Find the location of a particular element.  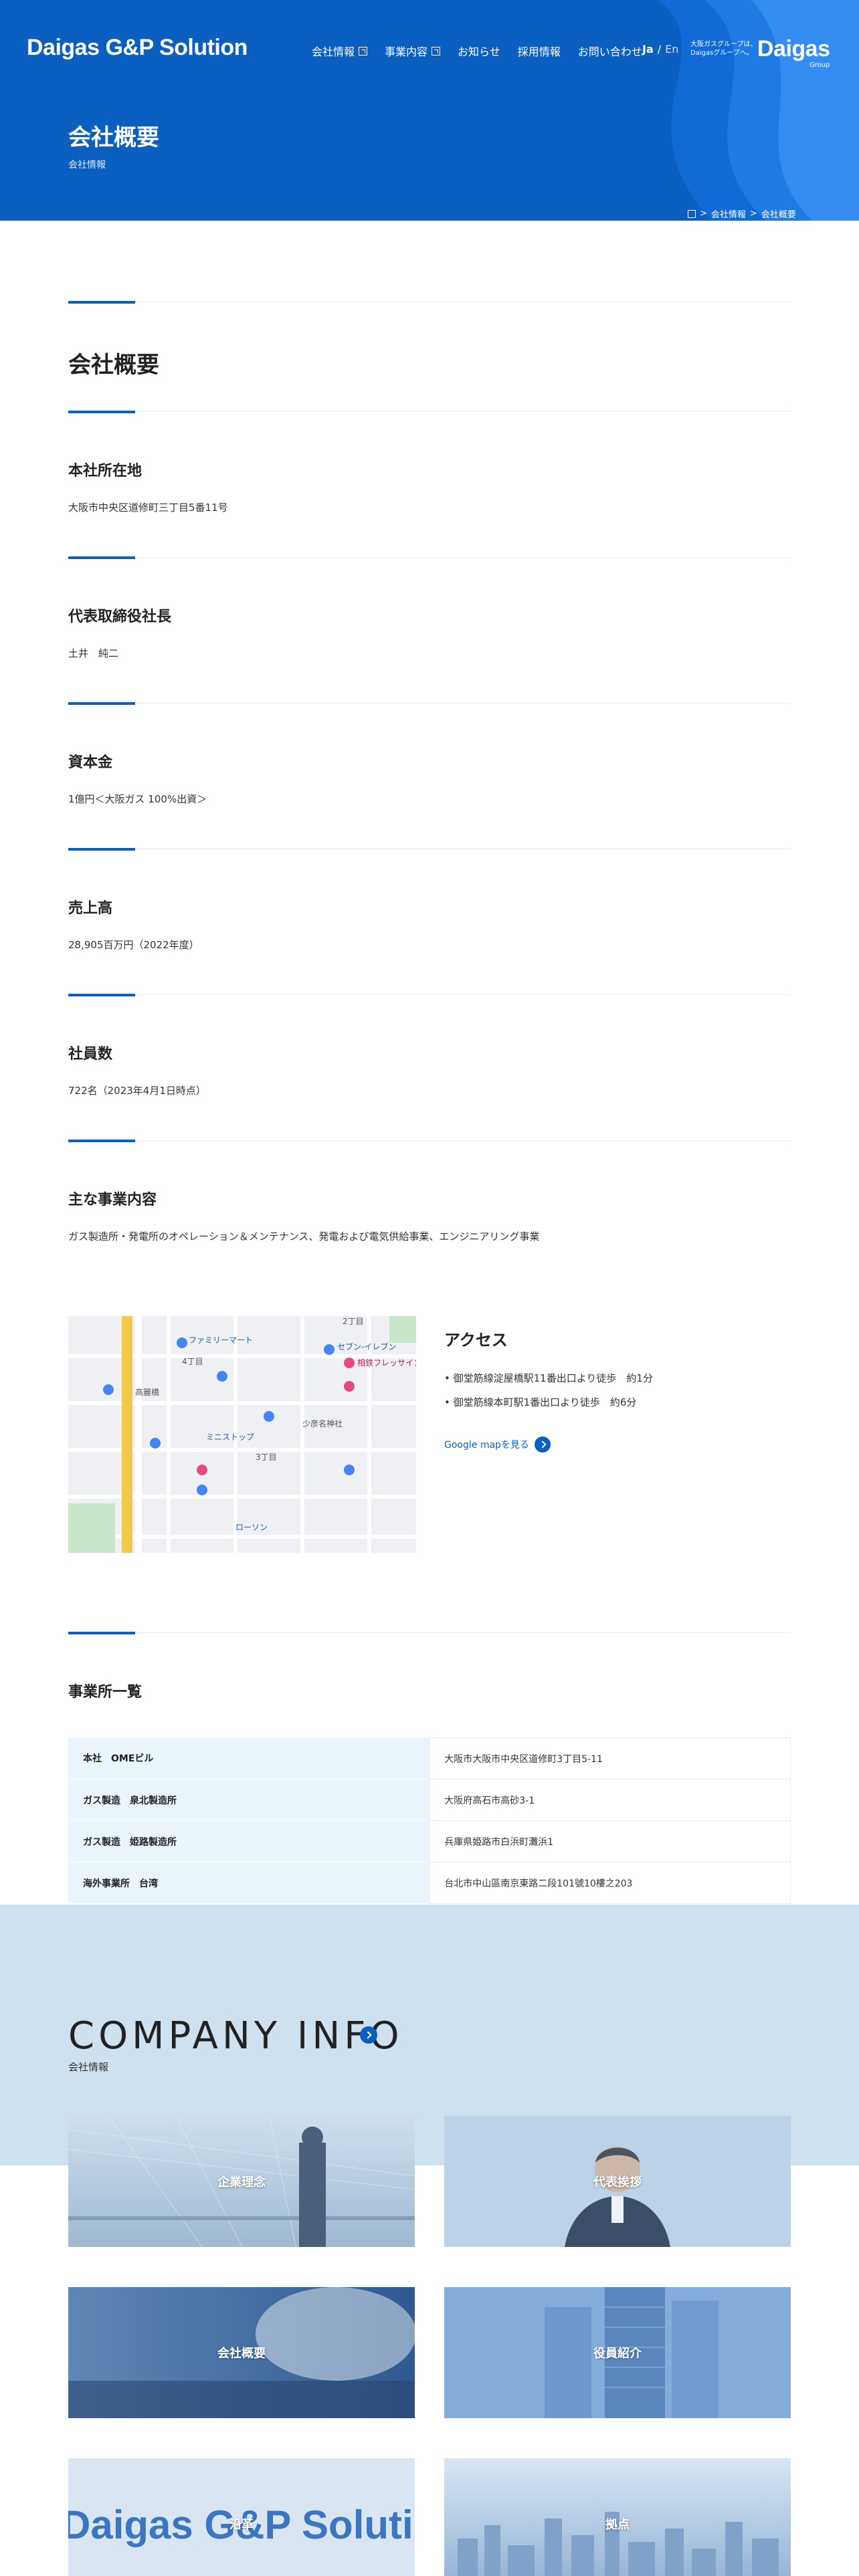

item-value: 28,905百万円（2022年度） is located at coordinates (133, 945).